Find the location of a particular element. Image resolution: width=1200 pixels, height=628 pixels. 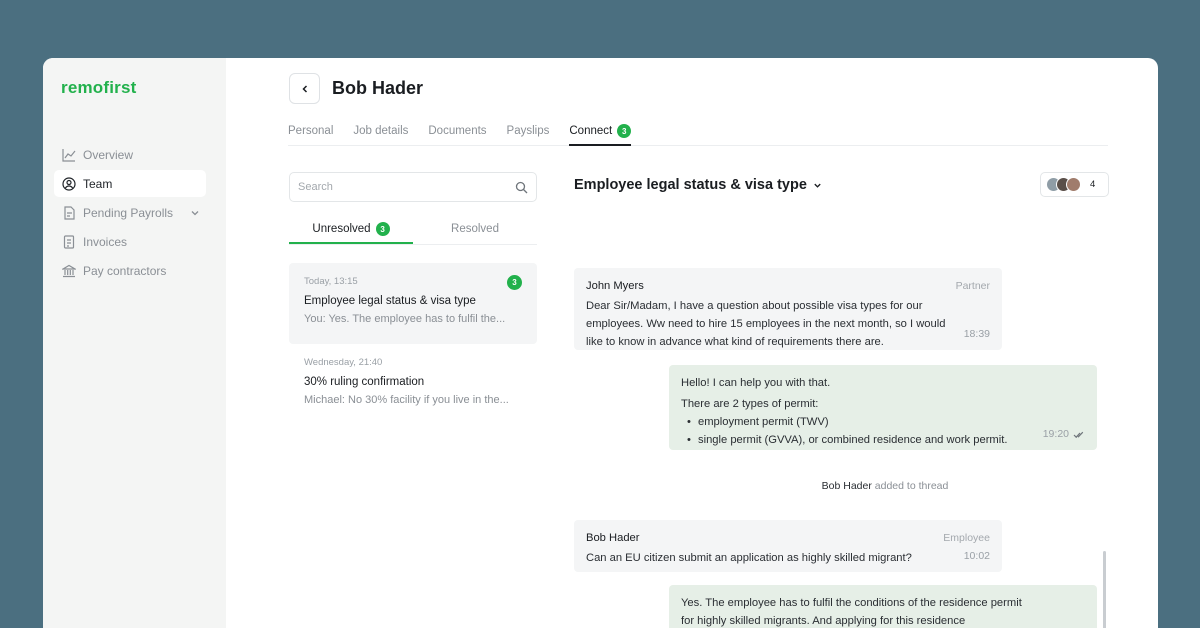

sidebar-item-pending-payrolls: Pending Payrolls is located at coordinates (130, 212).